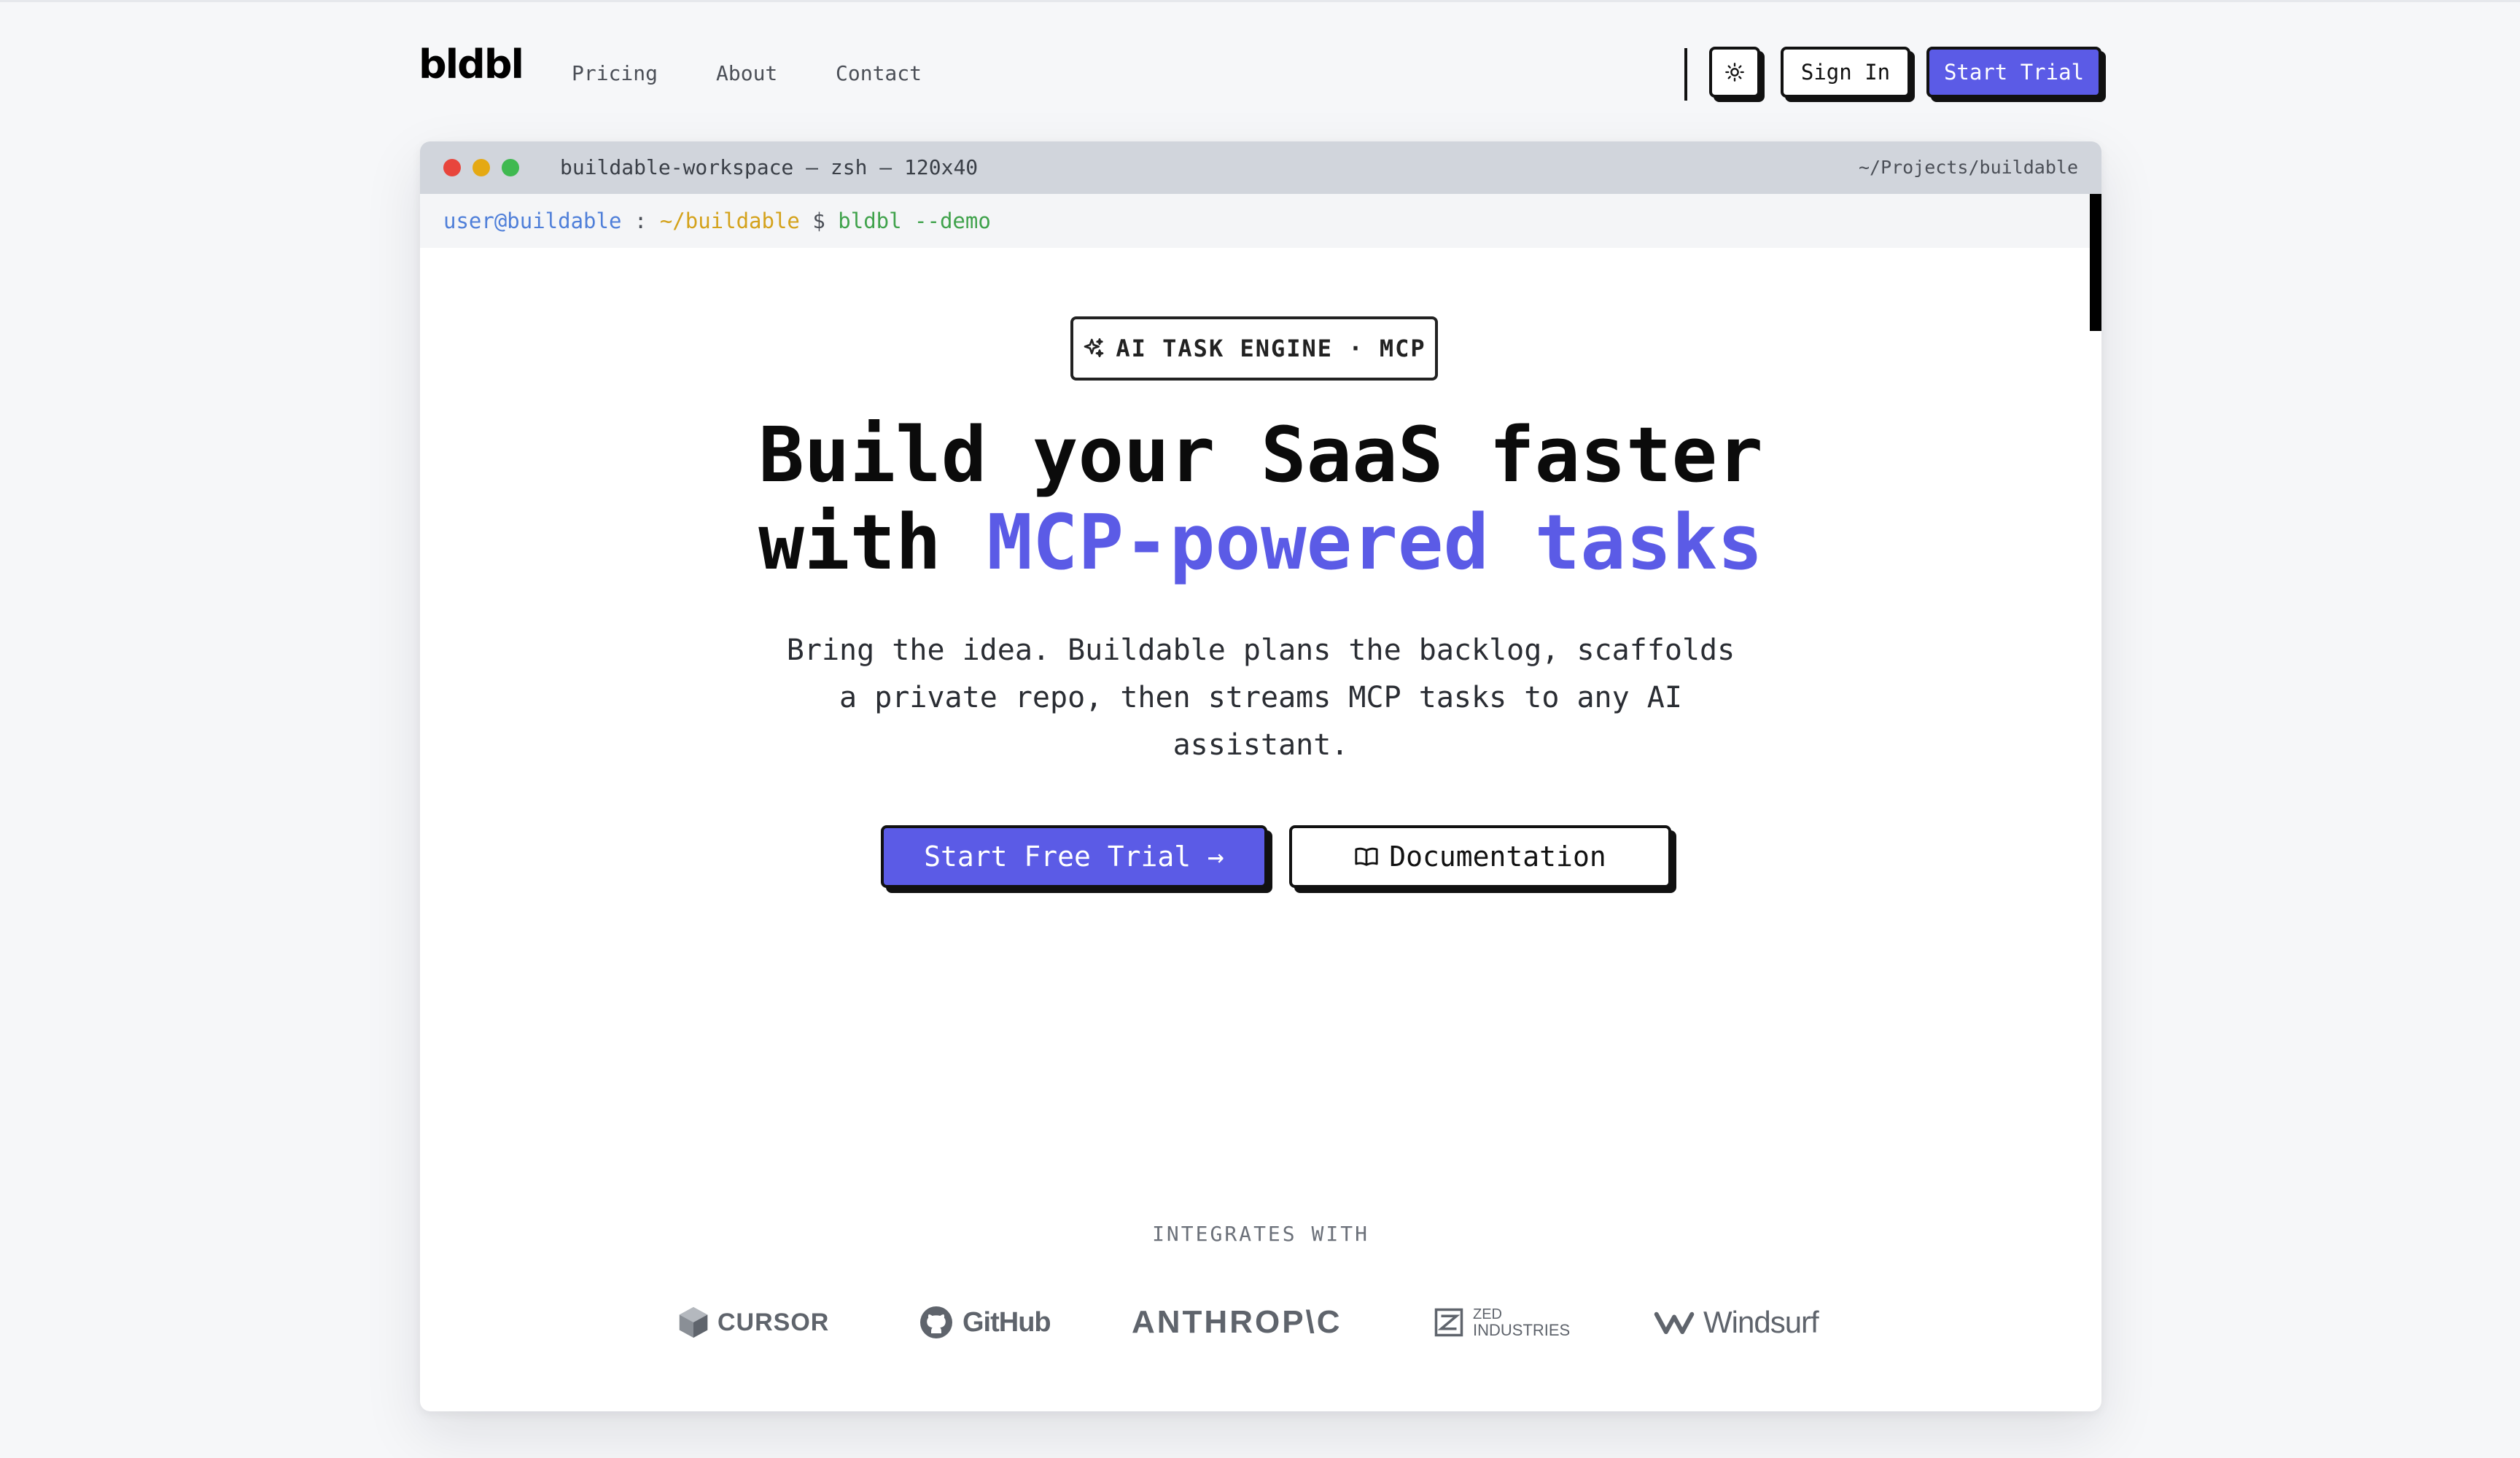  Describe the element at coordinates (1366, 856) in the screenshot. I see `book-icon` at that location.